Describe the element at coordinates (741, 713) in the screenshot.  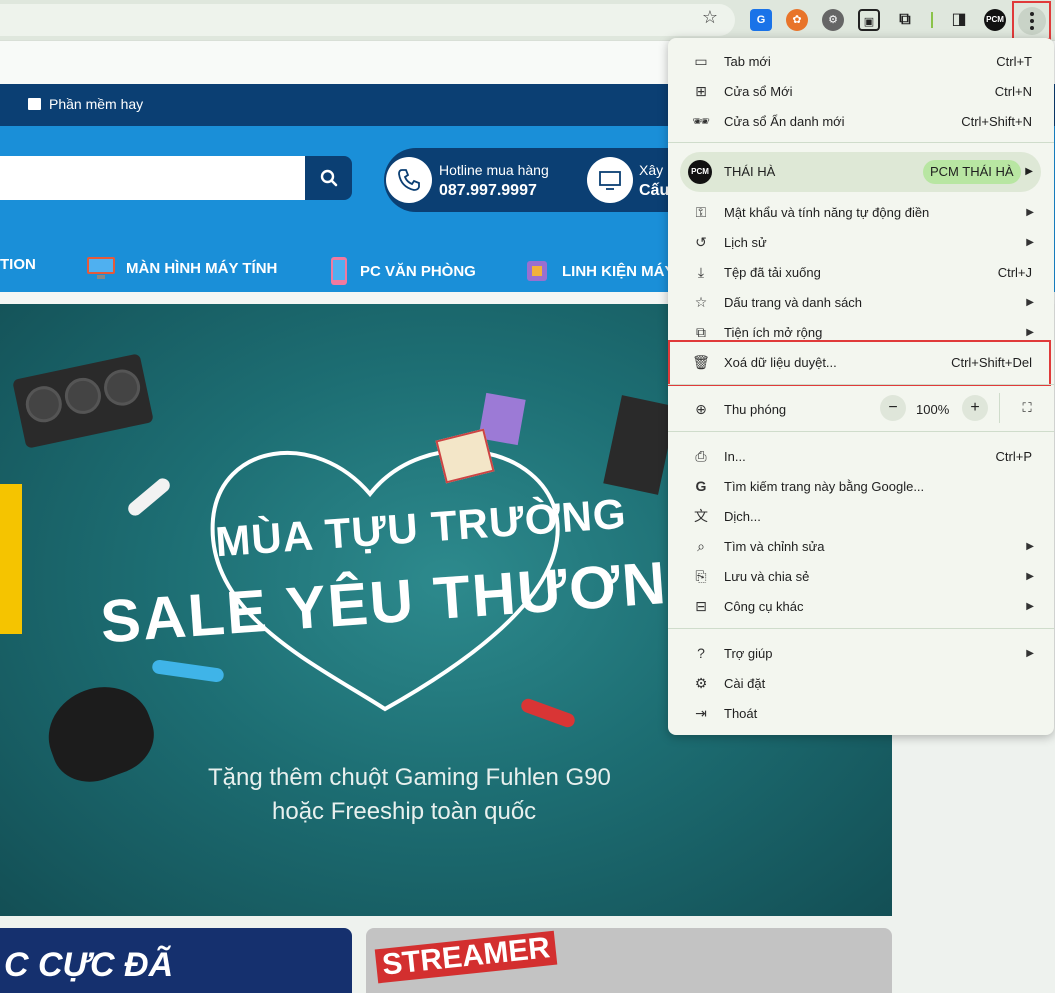
I see `menu-item-label: Thoát` at that location.